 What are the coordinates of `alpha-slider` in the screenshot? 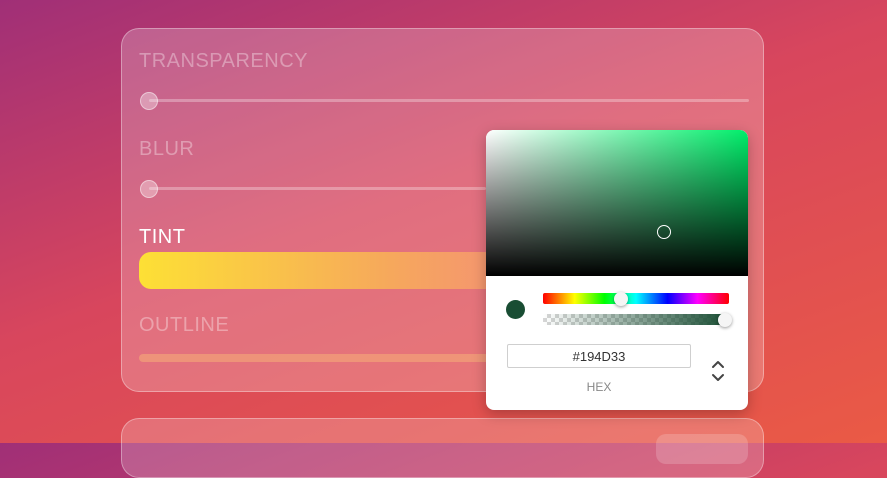 It's located at (636, 319).